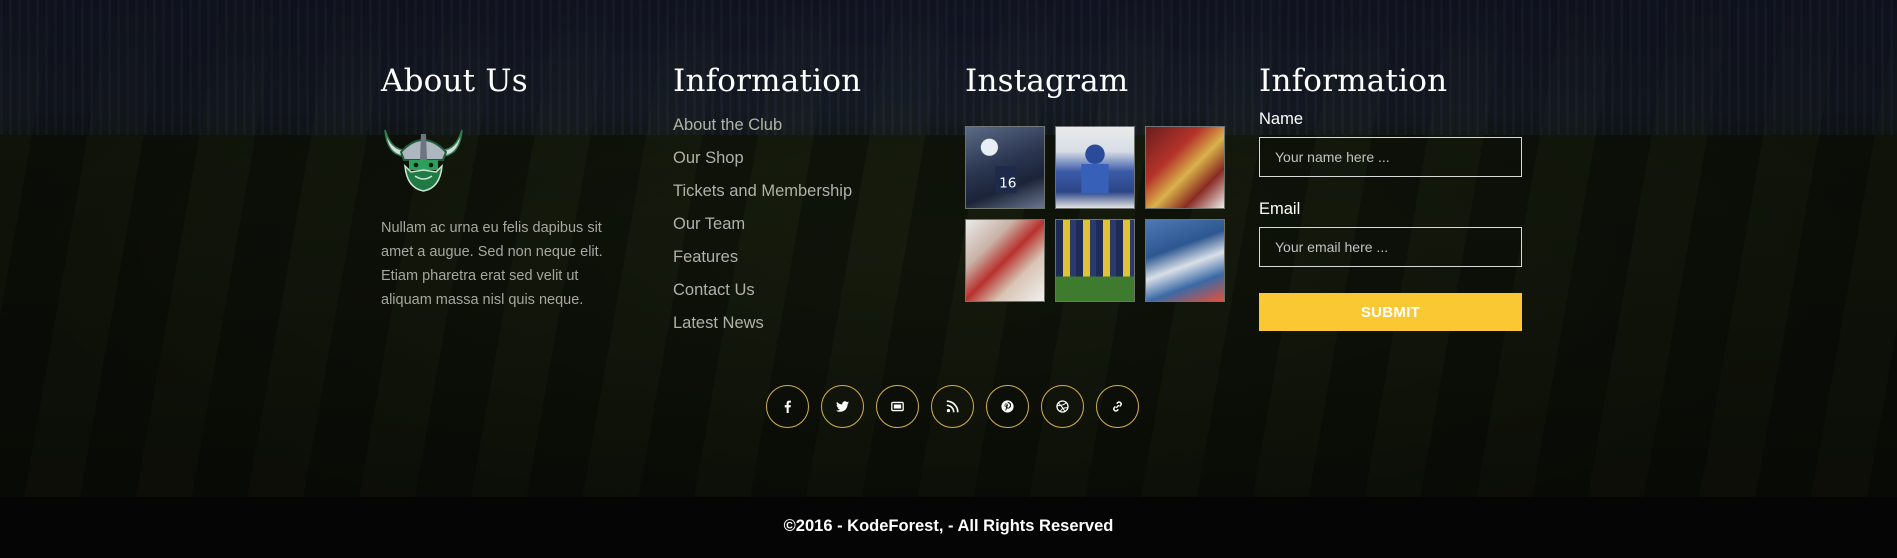  Describe the element at coordinates (767, 81) in the screenshot. I see `information-heading: Information` at that location.